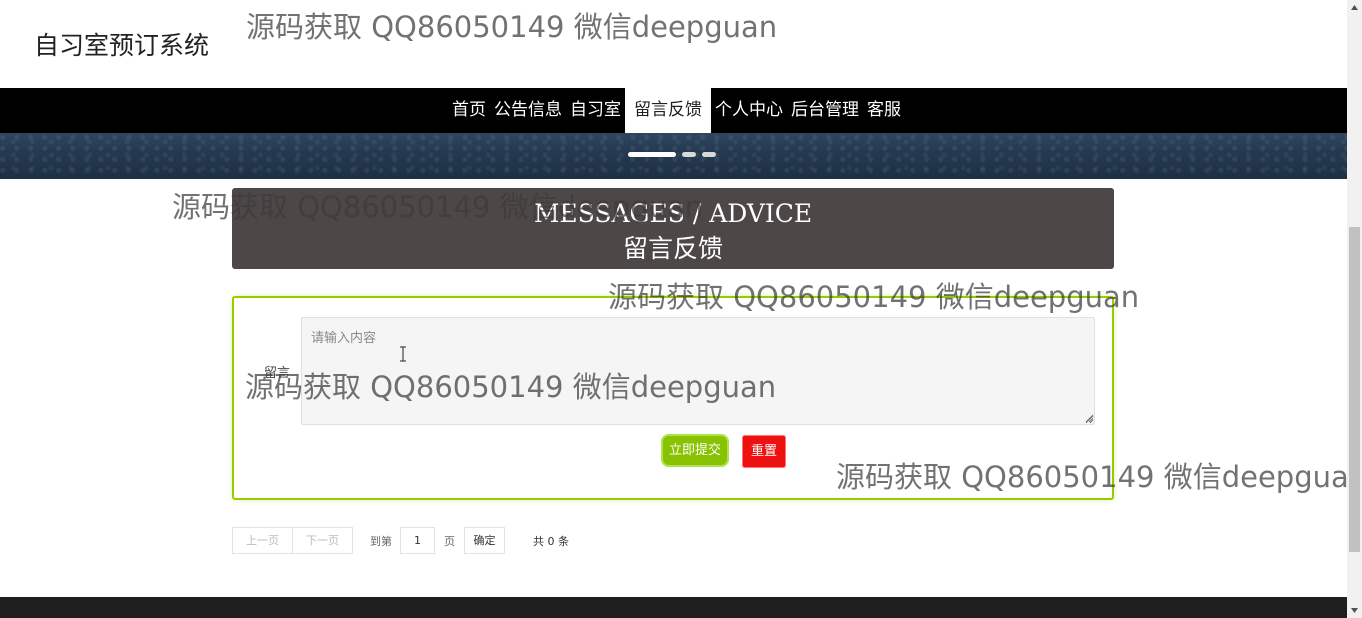 The image size is (1362, 618). I want to click on prev-page-button: 上一页, so click(262, 540).